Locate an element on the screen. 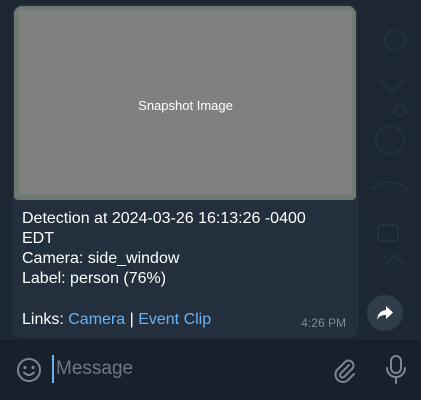 This screenshot has width=421, height=400. paperclip-icon is located at coordinates (344, 370).